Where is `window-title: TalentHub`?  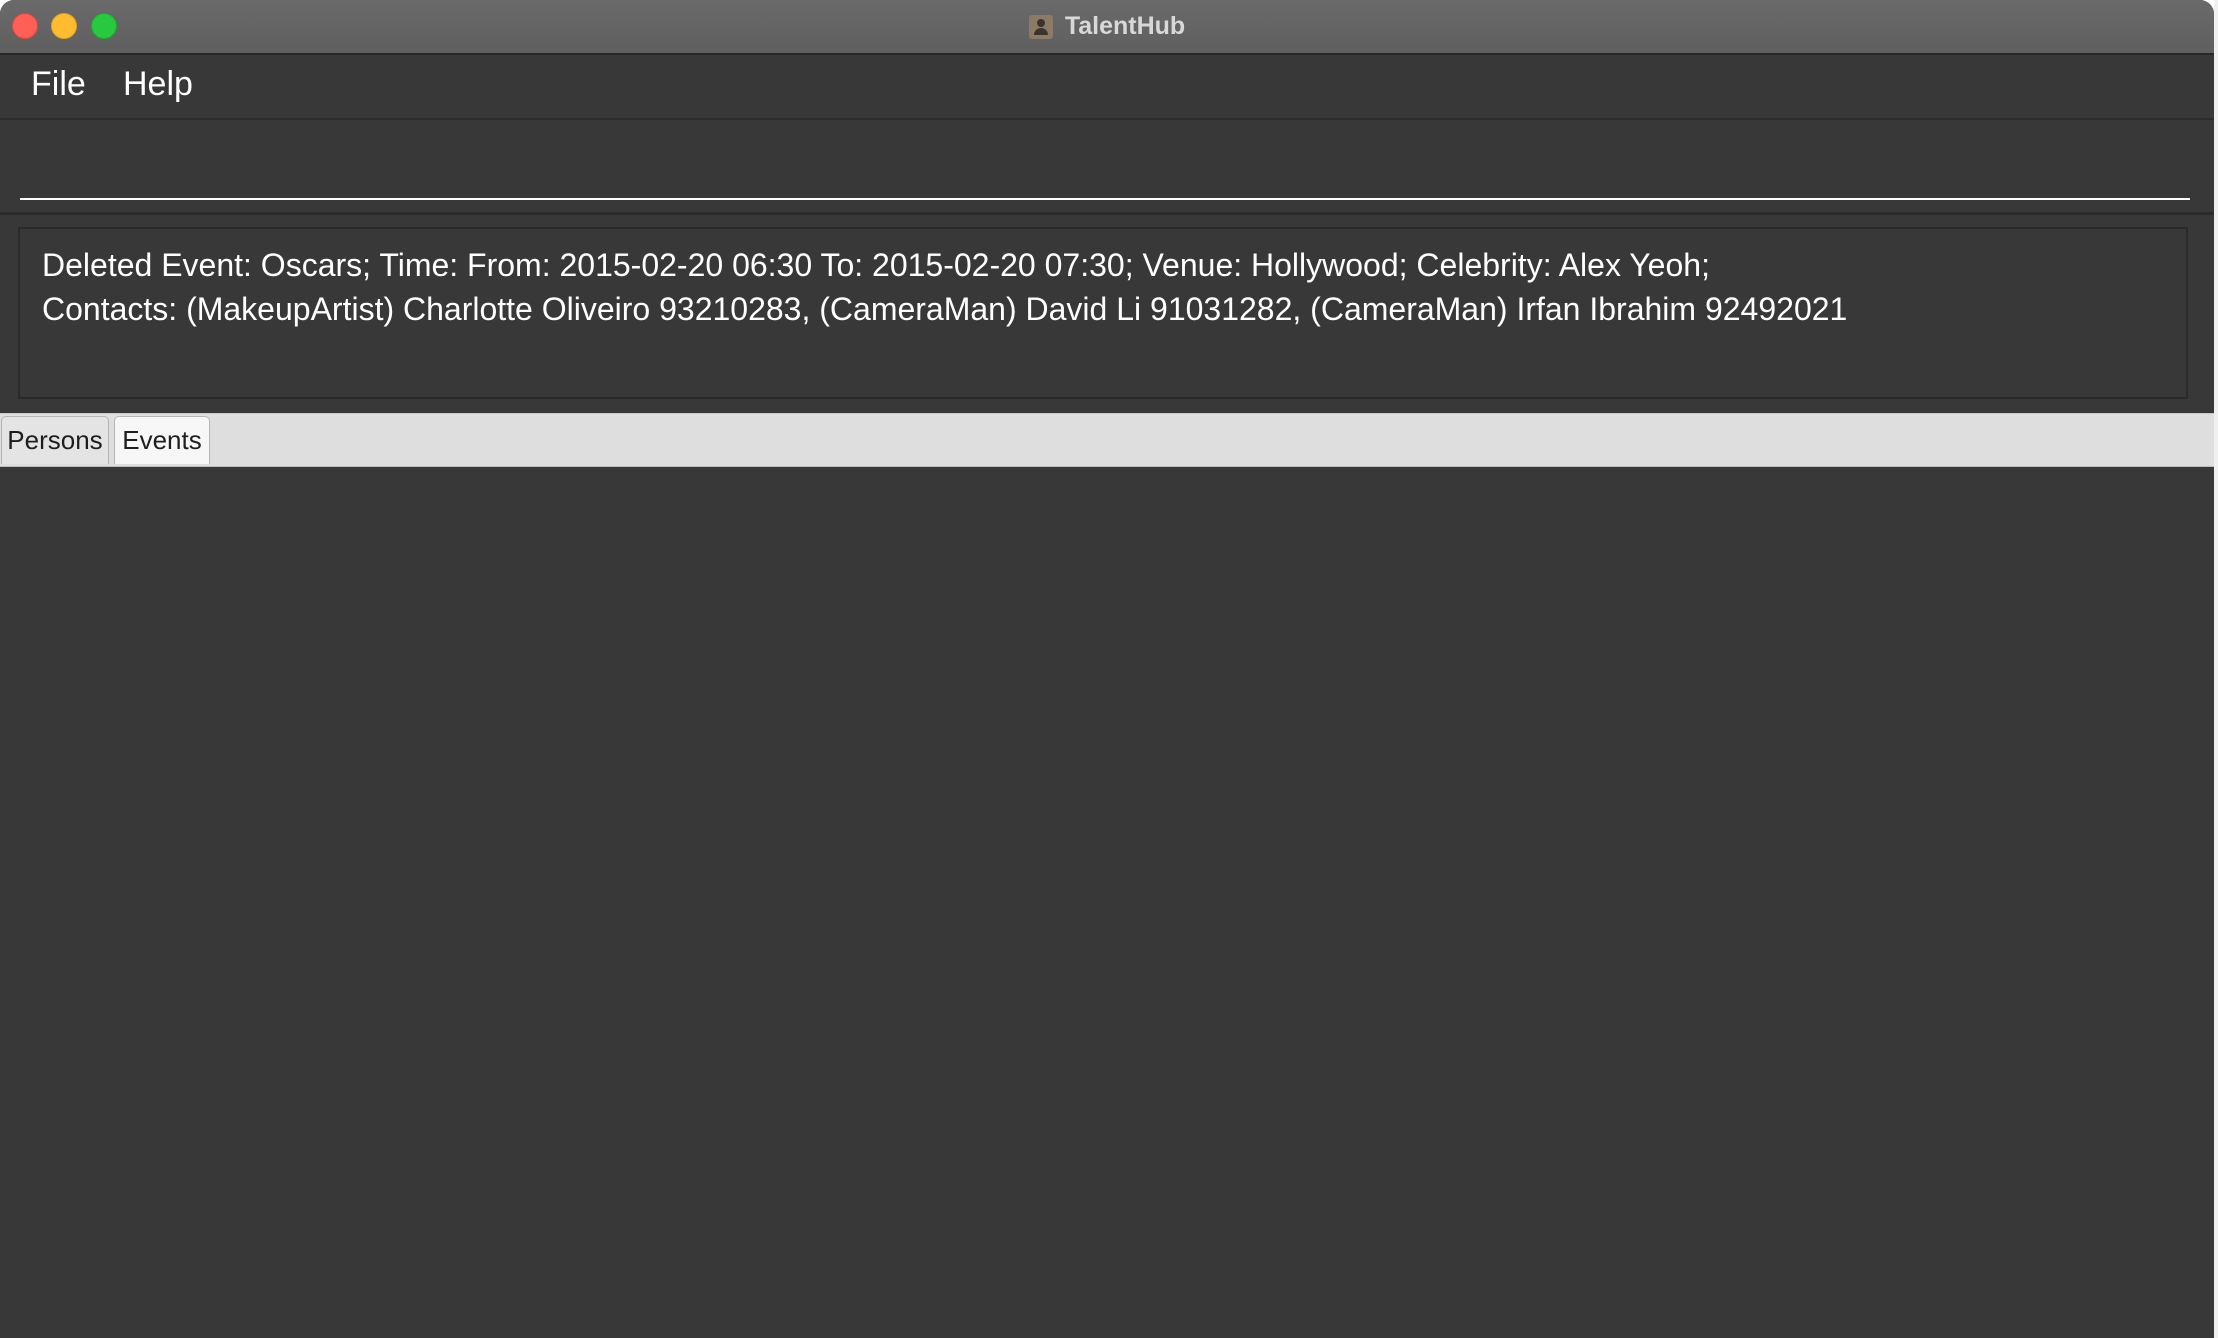
window-title: TalentHub is located at coordinates (1125, 26).